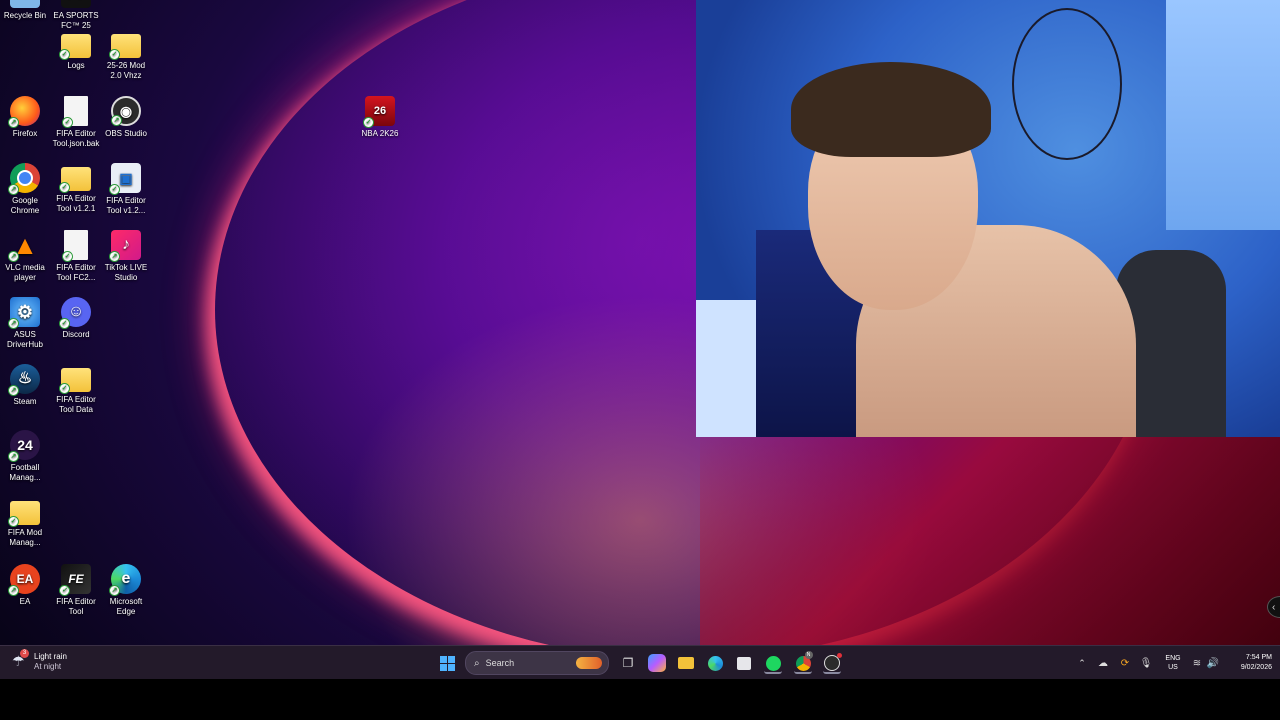  I want to click on desktop-icon-label: ASUS DriverHub, so click(24, 339).